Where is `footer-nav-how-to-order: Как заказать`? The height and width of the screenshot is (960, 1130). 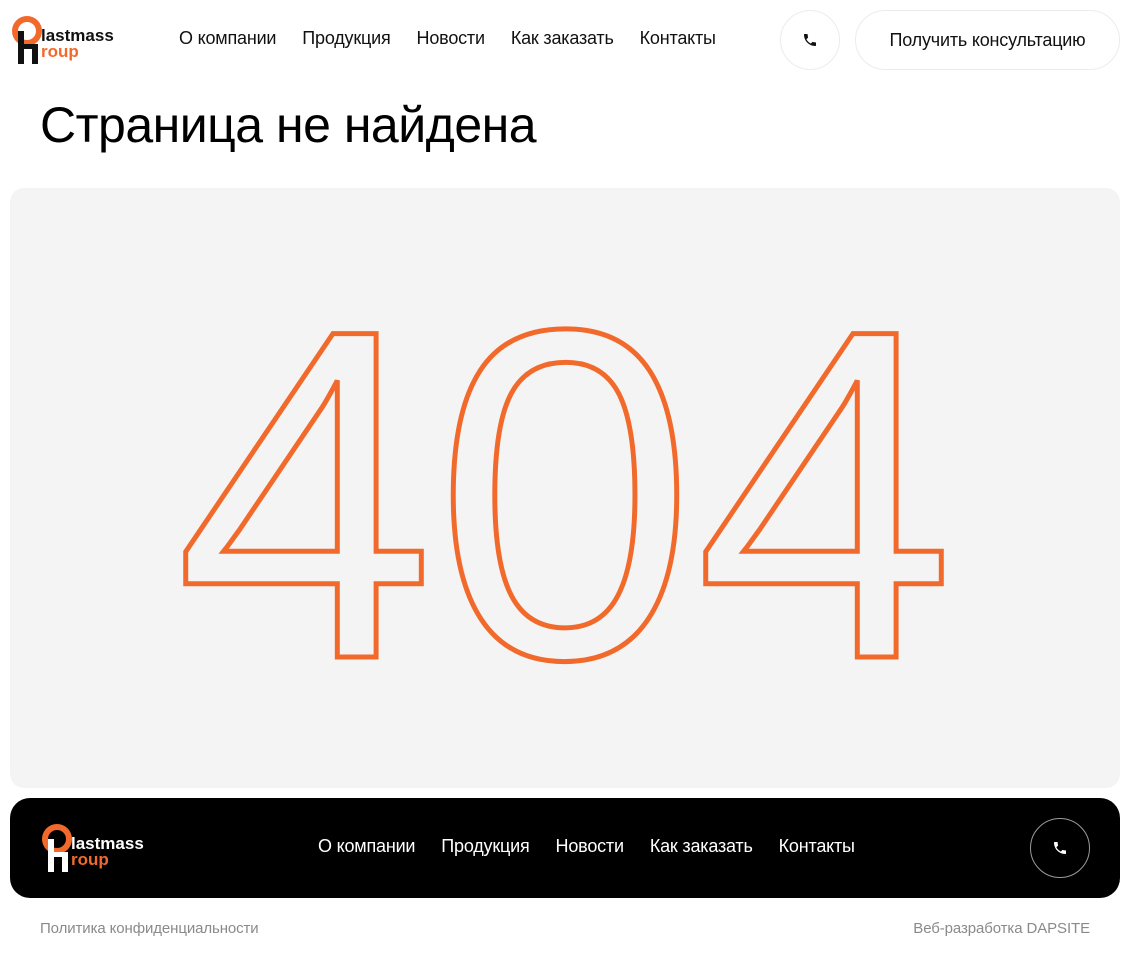 footer-nav-how-to-order: Как заказать is located at coordinates (701, 846).